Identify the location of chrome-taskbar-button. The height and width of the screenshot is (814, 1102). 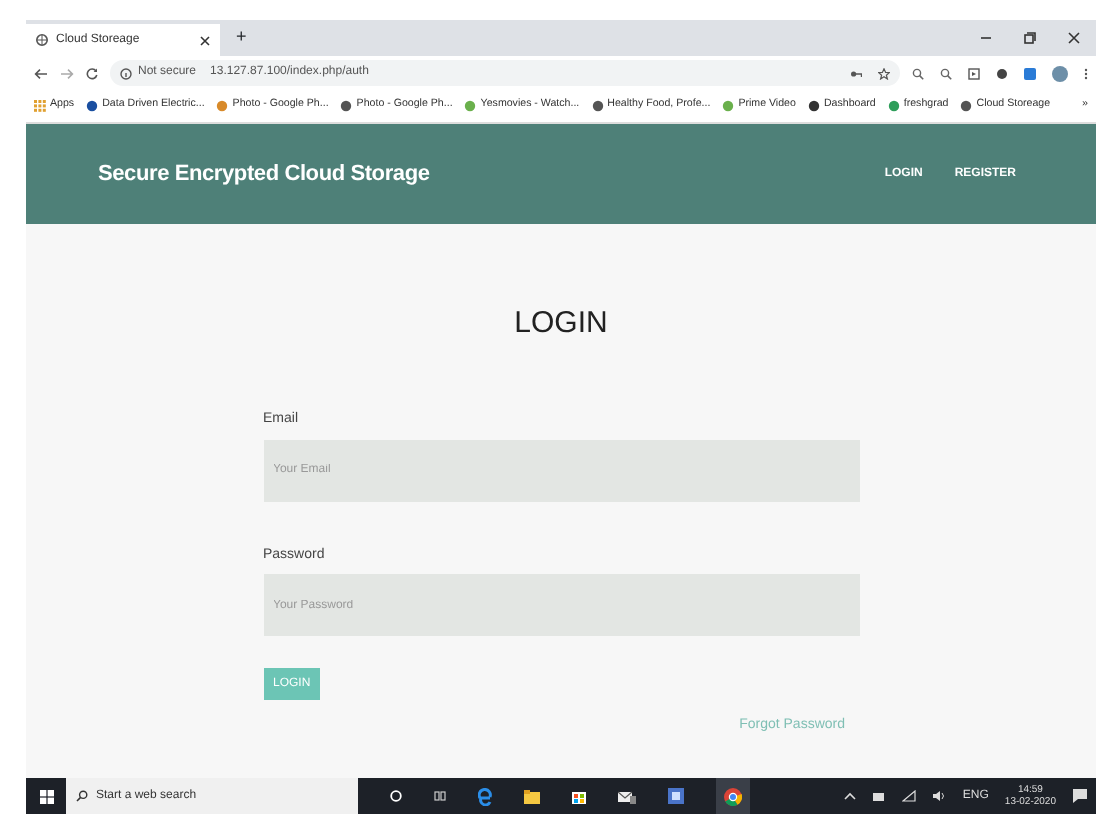
(733, 796).